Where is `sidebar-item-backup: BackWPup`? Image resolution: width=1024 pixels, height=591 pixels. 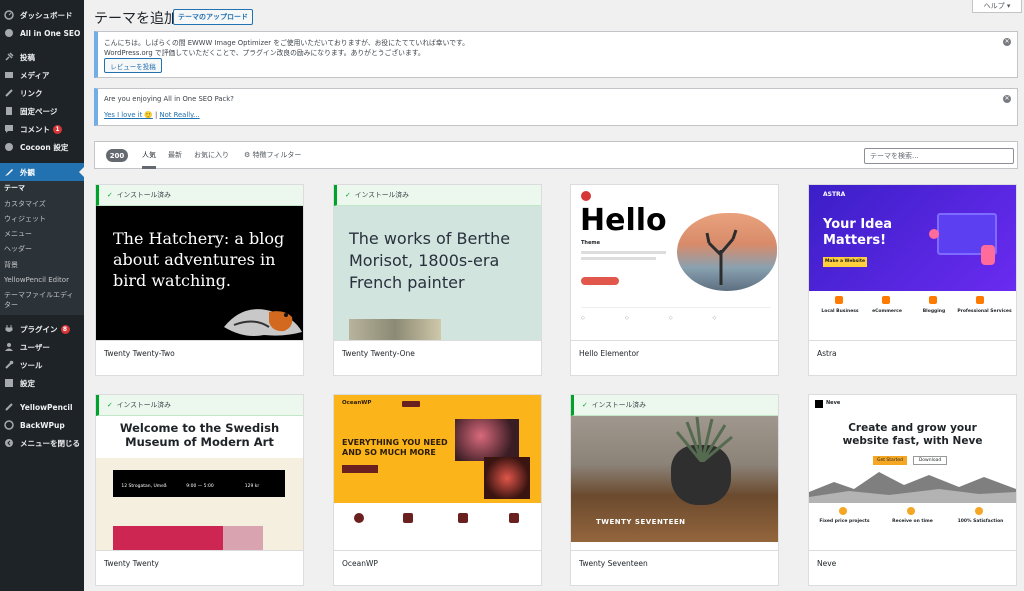 sidebar-item-backup: BackWPup is located at coordinates (42, 425).